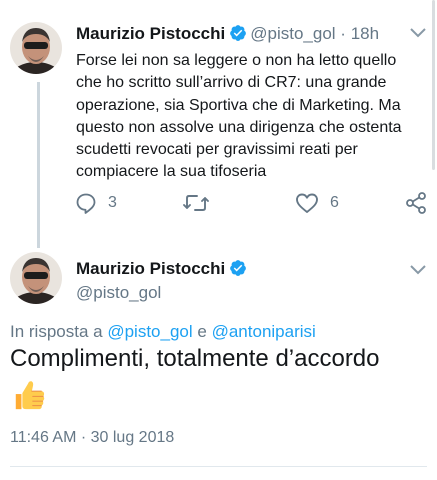 The image size is (437, 480). I want to click on share-button, so click(416, 203).